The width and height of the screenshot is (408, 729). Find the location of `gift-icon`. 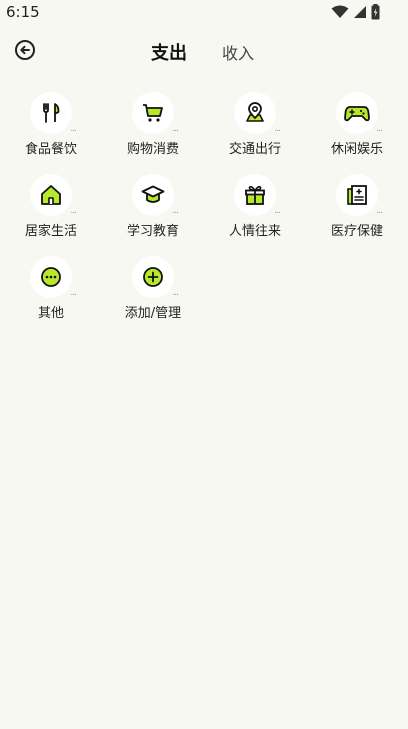

gift-icon is located at coordinates (255, 195).